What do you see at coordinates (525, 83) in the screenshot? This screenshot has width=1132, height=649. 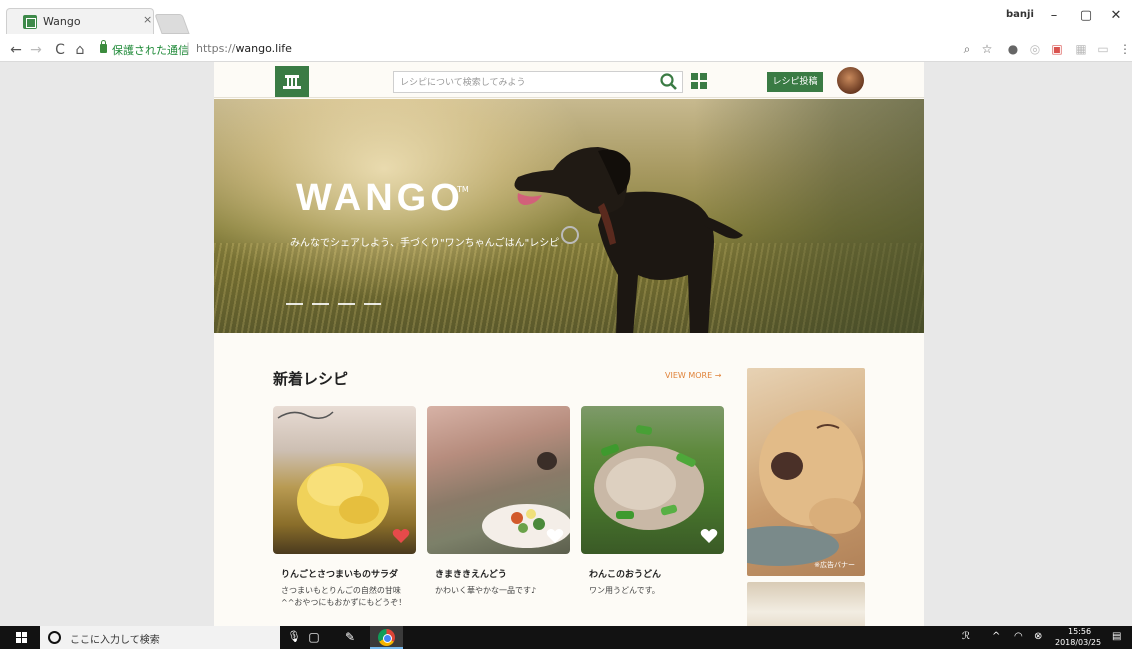 I see `search-input` at bounding box center [525, 83].